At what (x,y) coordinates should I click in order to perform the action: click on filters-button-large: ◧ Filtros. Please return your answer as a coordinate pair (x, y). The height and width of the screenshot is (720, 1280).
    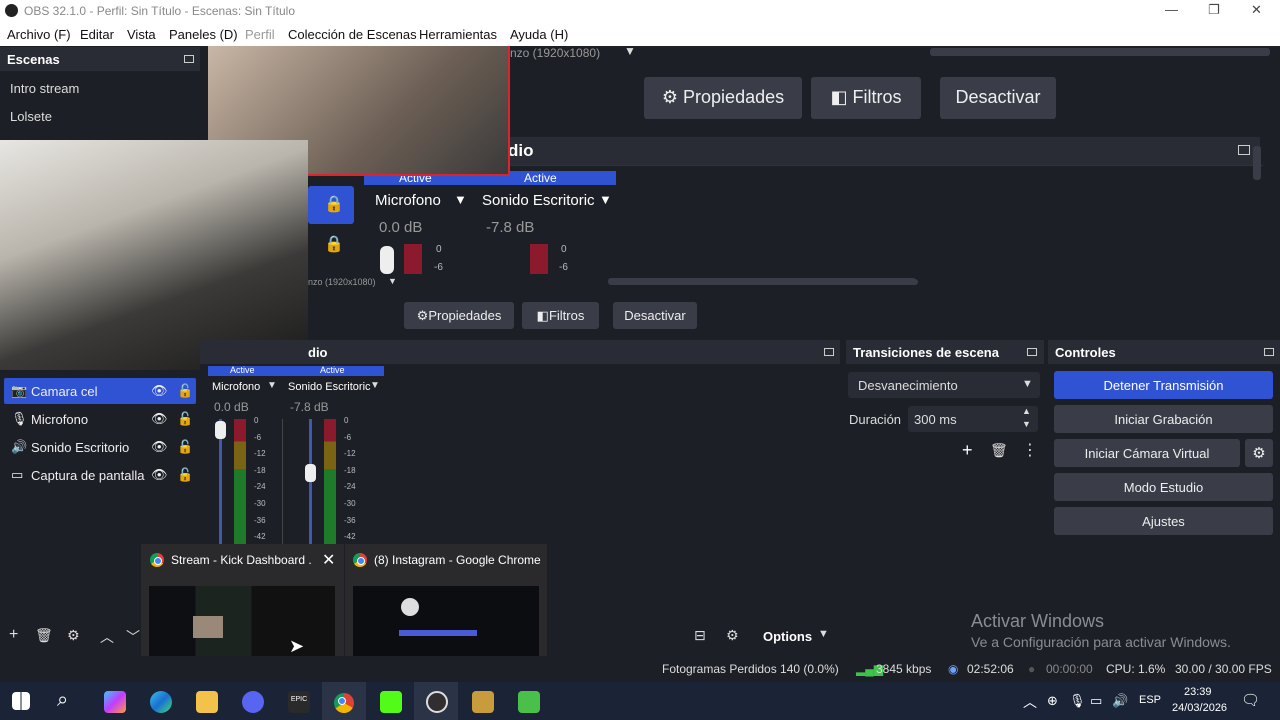
    Looking at the image, I should click on (866, 98).